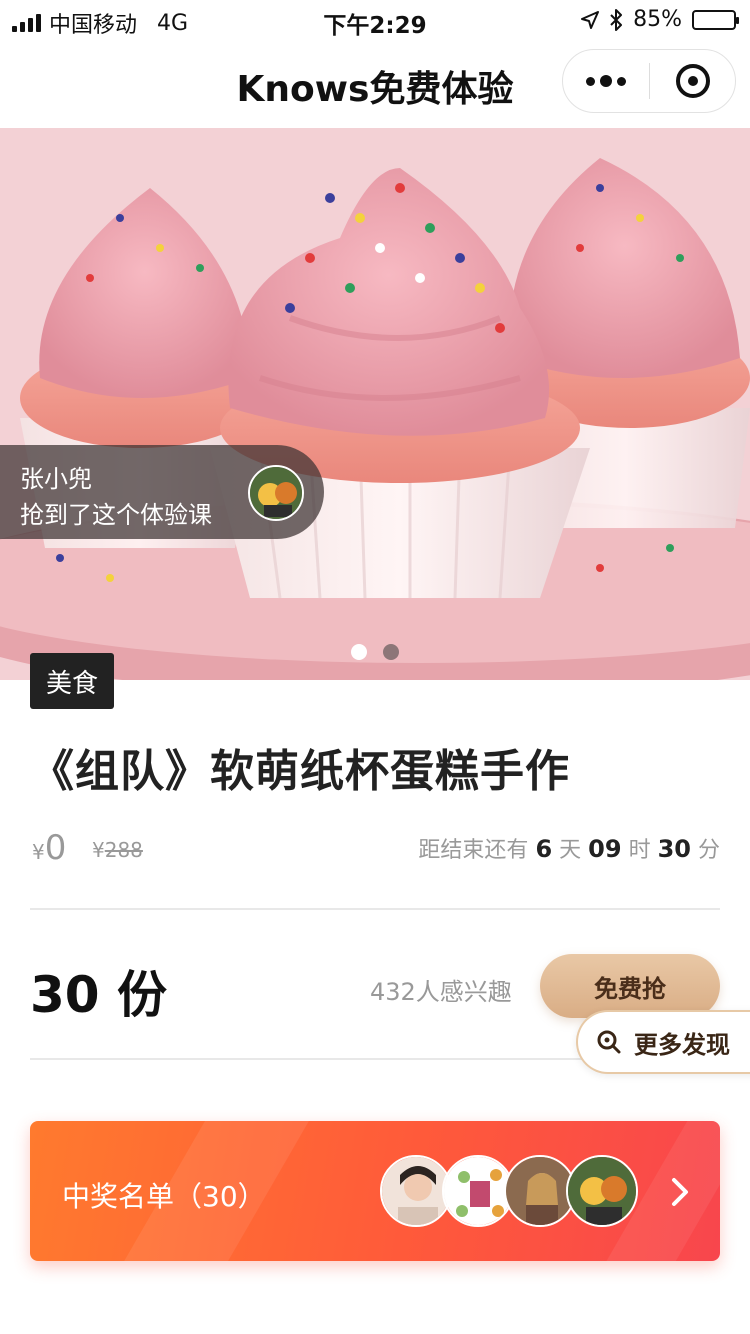 The height and width of the screenshot is (1334, 750). Describe the element at coordinates (162, 492) in the screenshot. I see `winner-notification: 张小兜 抢到了这个体验课` at that location.